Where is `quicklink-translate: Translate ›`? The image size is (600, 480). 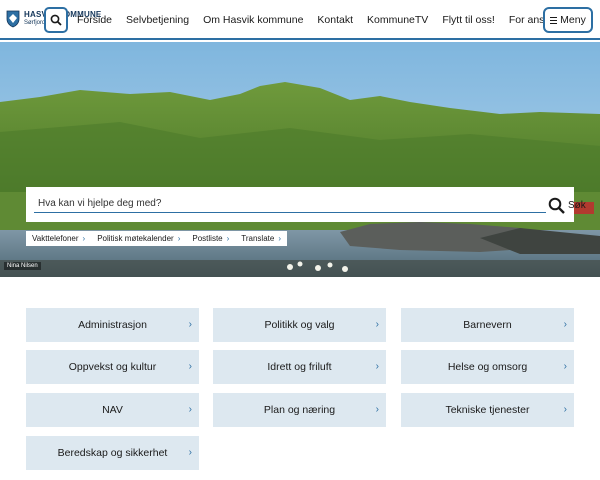
quicklink-translate: Translate › is located at coordinates (261, 238).